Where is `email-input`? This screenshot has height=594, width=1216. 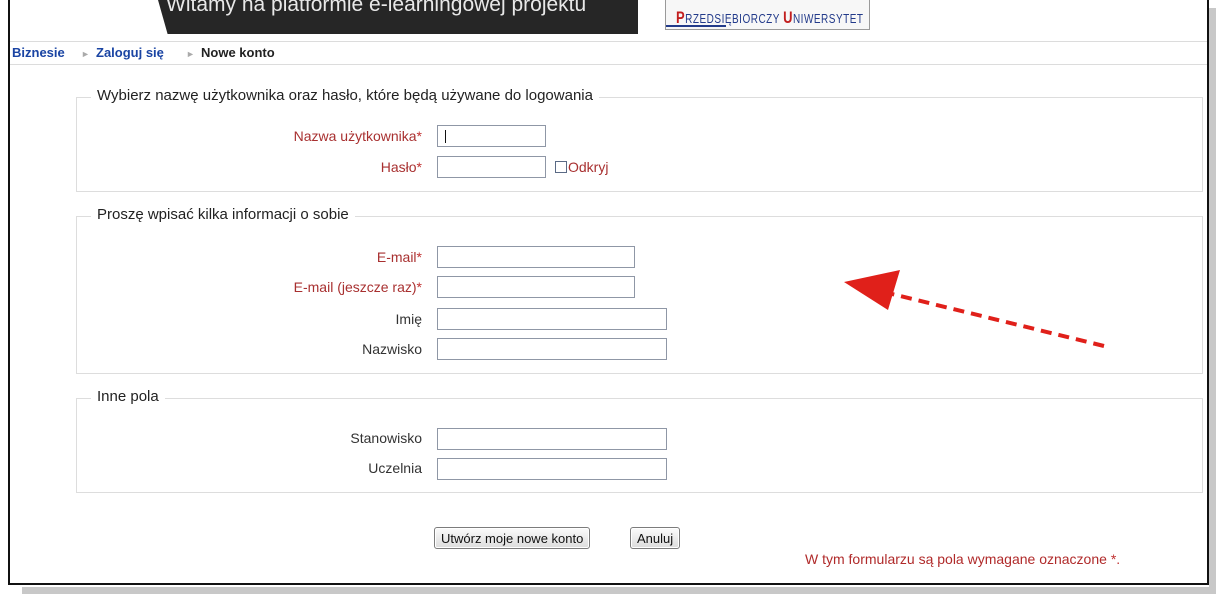 email-input is located at coordinates (536, 257).